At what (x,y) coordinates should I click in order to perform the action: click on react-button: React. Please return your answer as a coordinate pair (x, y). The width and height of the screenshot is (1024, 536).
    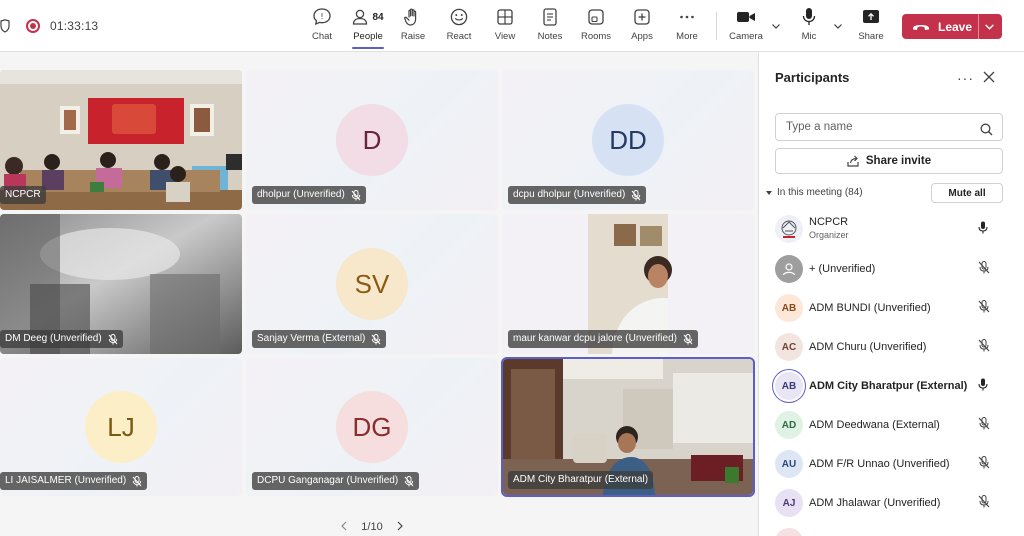
    Looking at the image, I should click on (459, 27).